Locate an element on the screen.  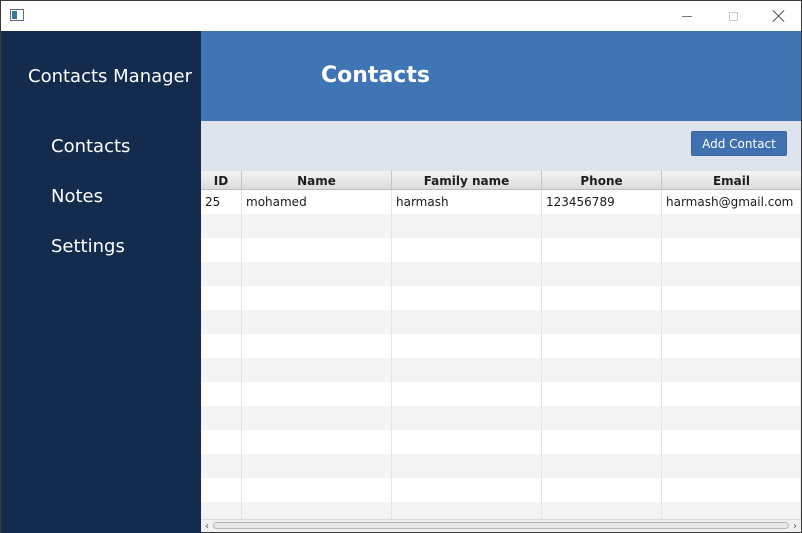
close-button is located at coordinates (779, 16).